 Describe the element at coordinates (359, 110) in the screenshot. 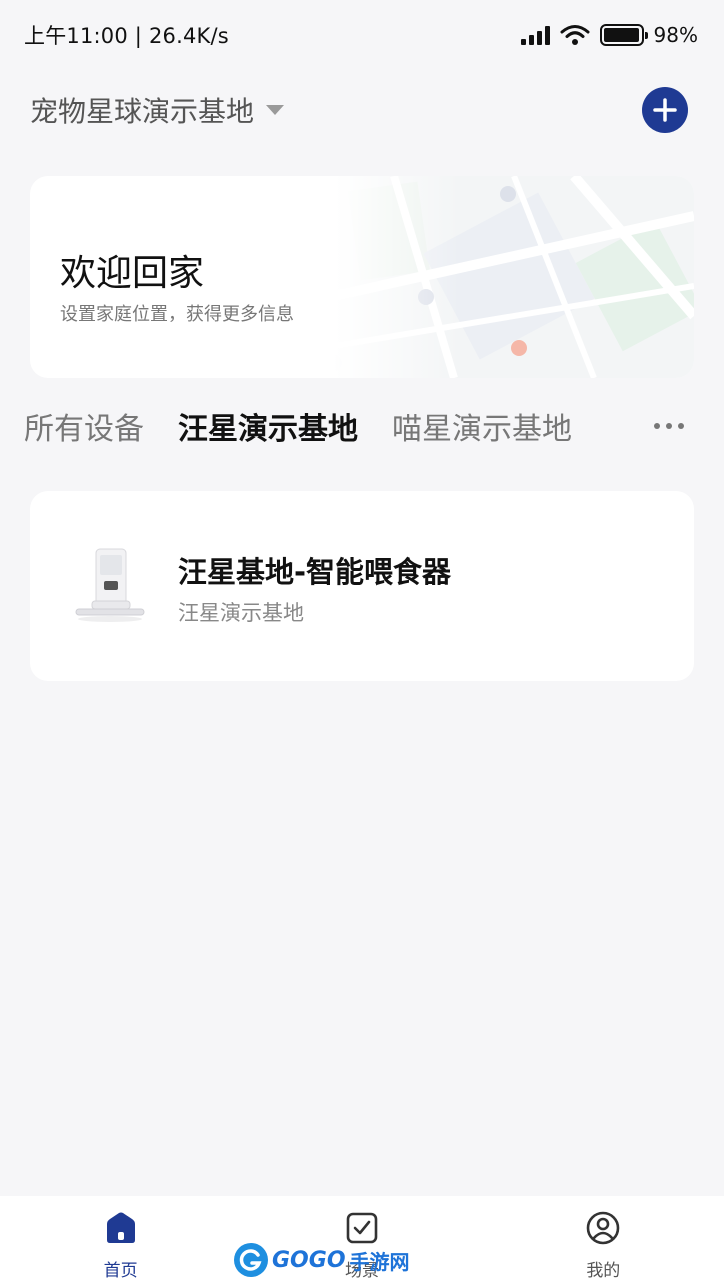

I see `header: 宠物星球演示基地` at that location.